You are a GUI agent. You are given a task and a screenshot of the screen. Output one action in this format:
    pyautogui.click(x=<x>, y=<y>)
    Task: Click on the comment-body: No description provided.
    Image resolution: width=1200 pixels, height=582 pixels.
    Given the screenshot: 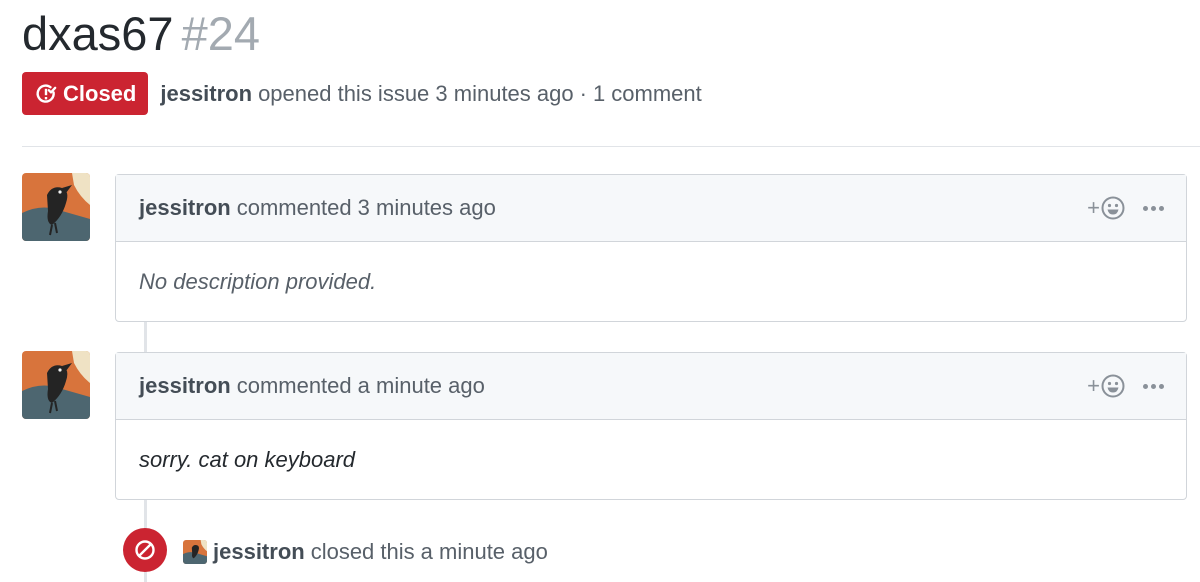 What is the action you would take?
    pyautogui.click(x=258, y=281)
    